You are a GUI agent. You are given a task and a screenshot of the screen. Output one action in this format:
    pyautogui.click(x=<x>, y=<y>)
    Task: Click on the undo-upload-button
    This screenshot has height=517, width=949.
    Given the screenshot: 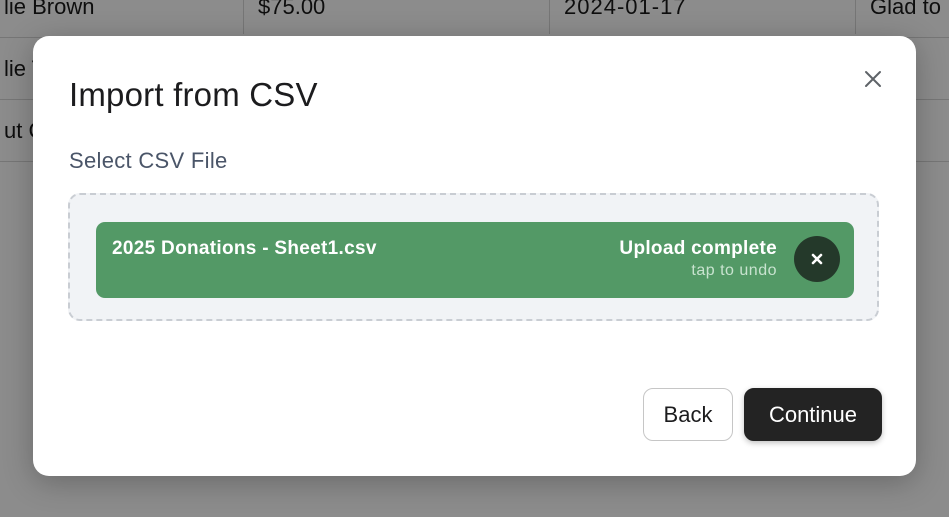 What is the action you would take?
    pyautogui.click(x=817, y=259)
    